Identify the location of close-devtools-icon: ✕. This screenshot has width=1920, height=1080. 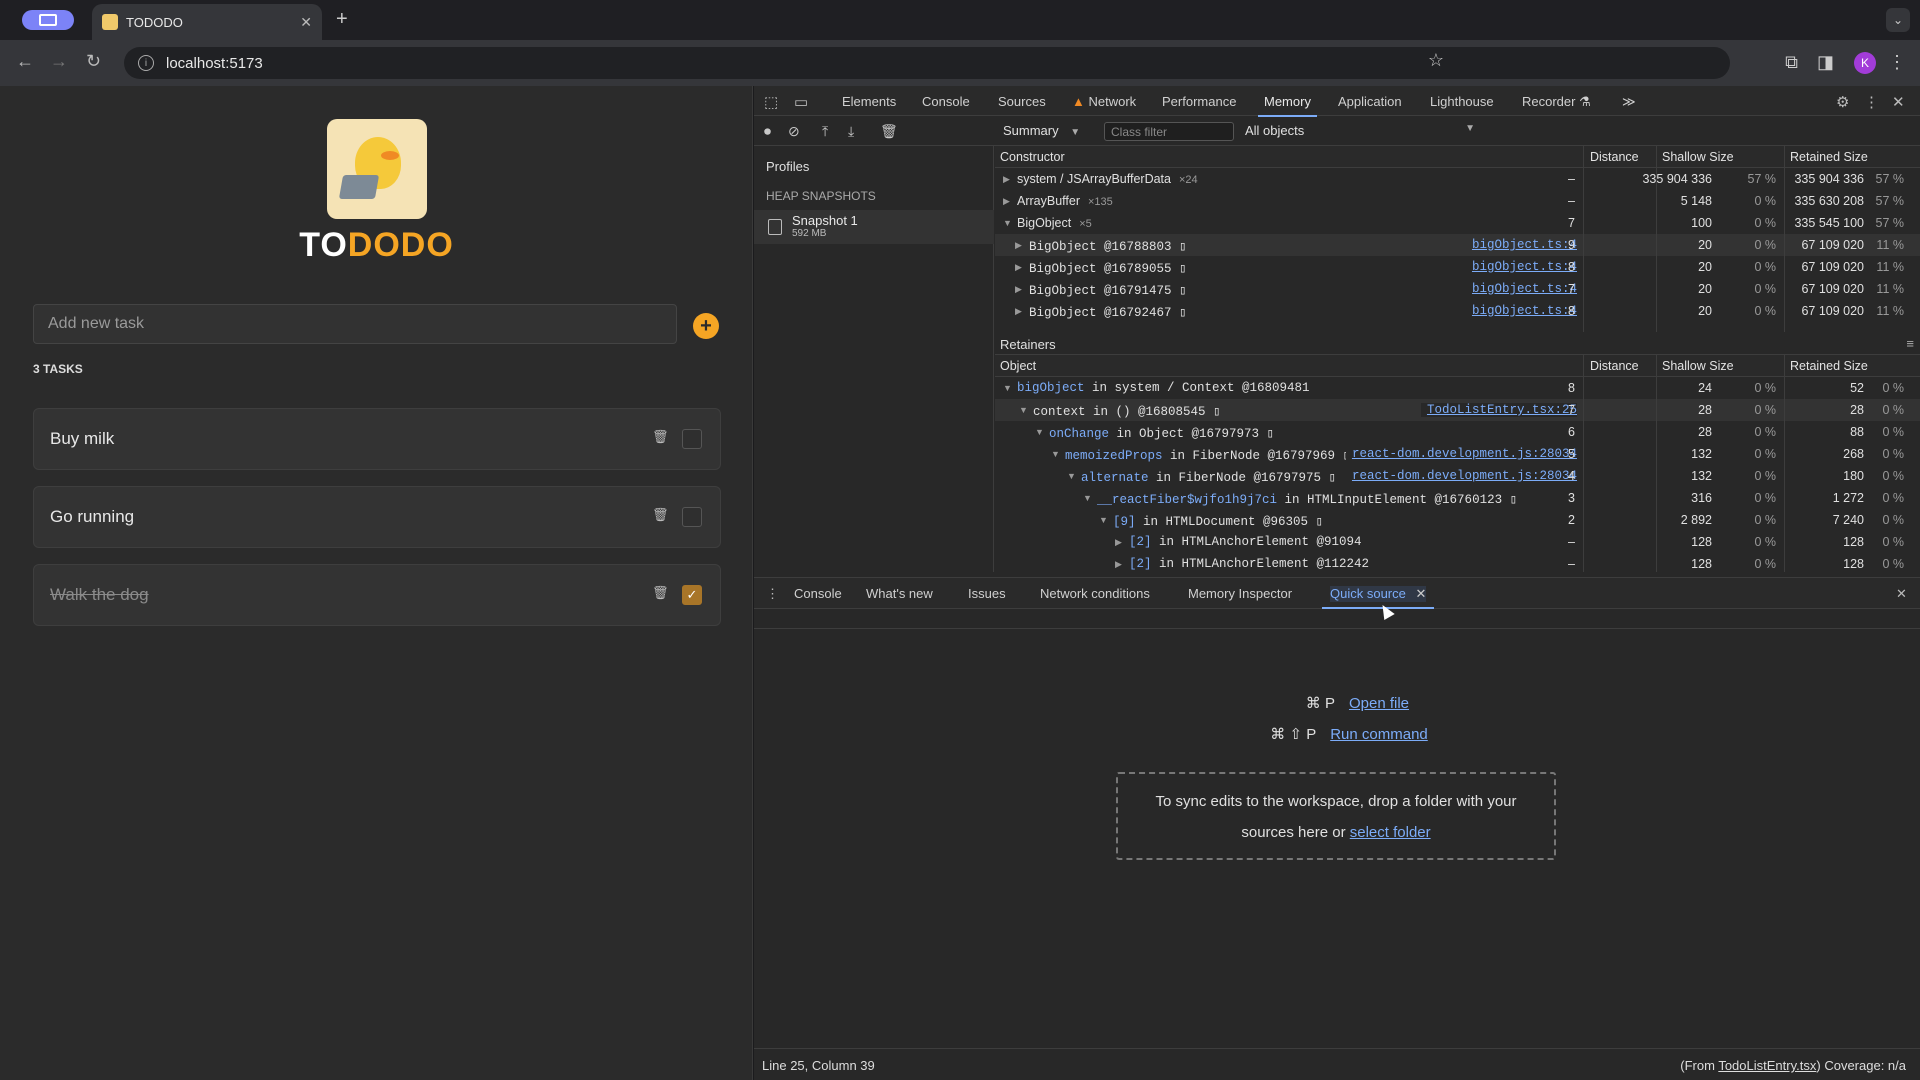
(1898, 102).